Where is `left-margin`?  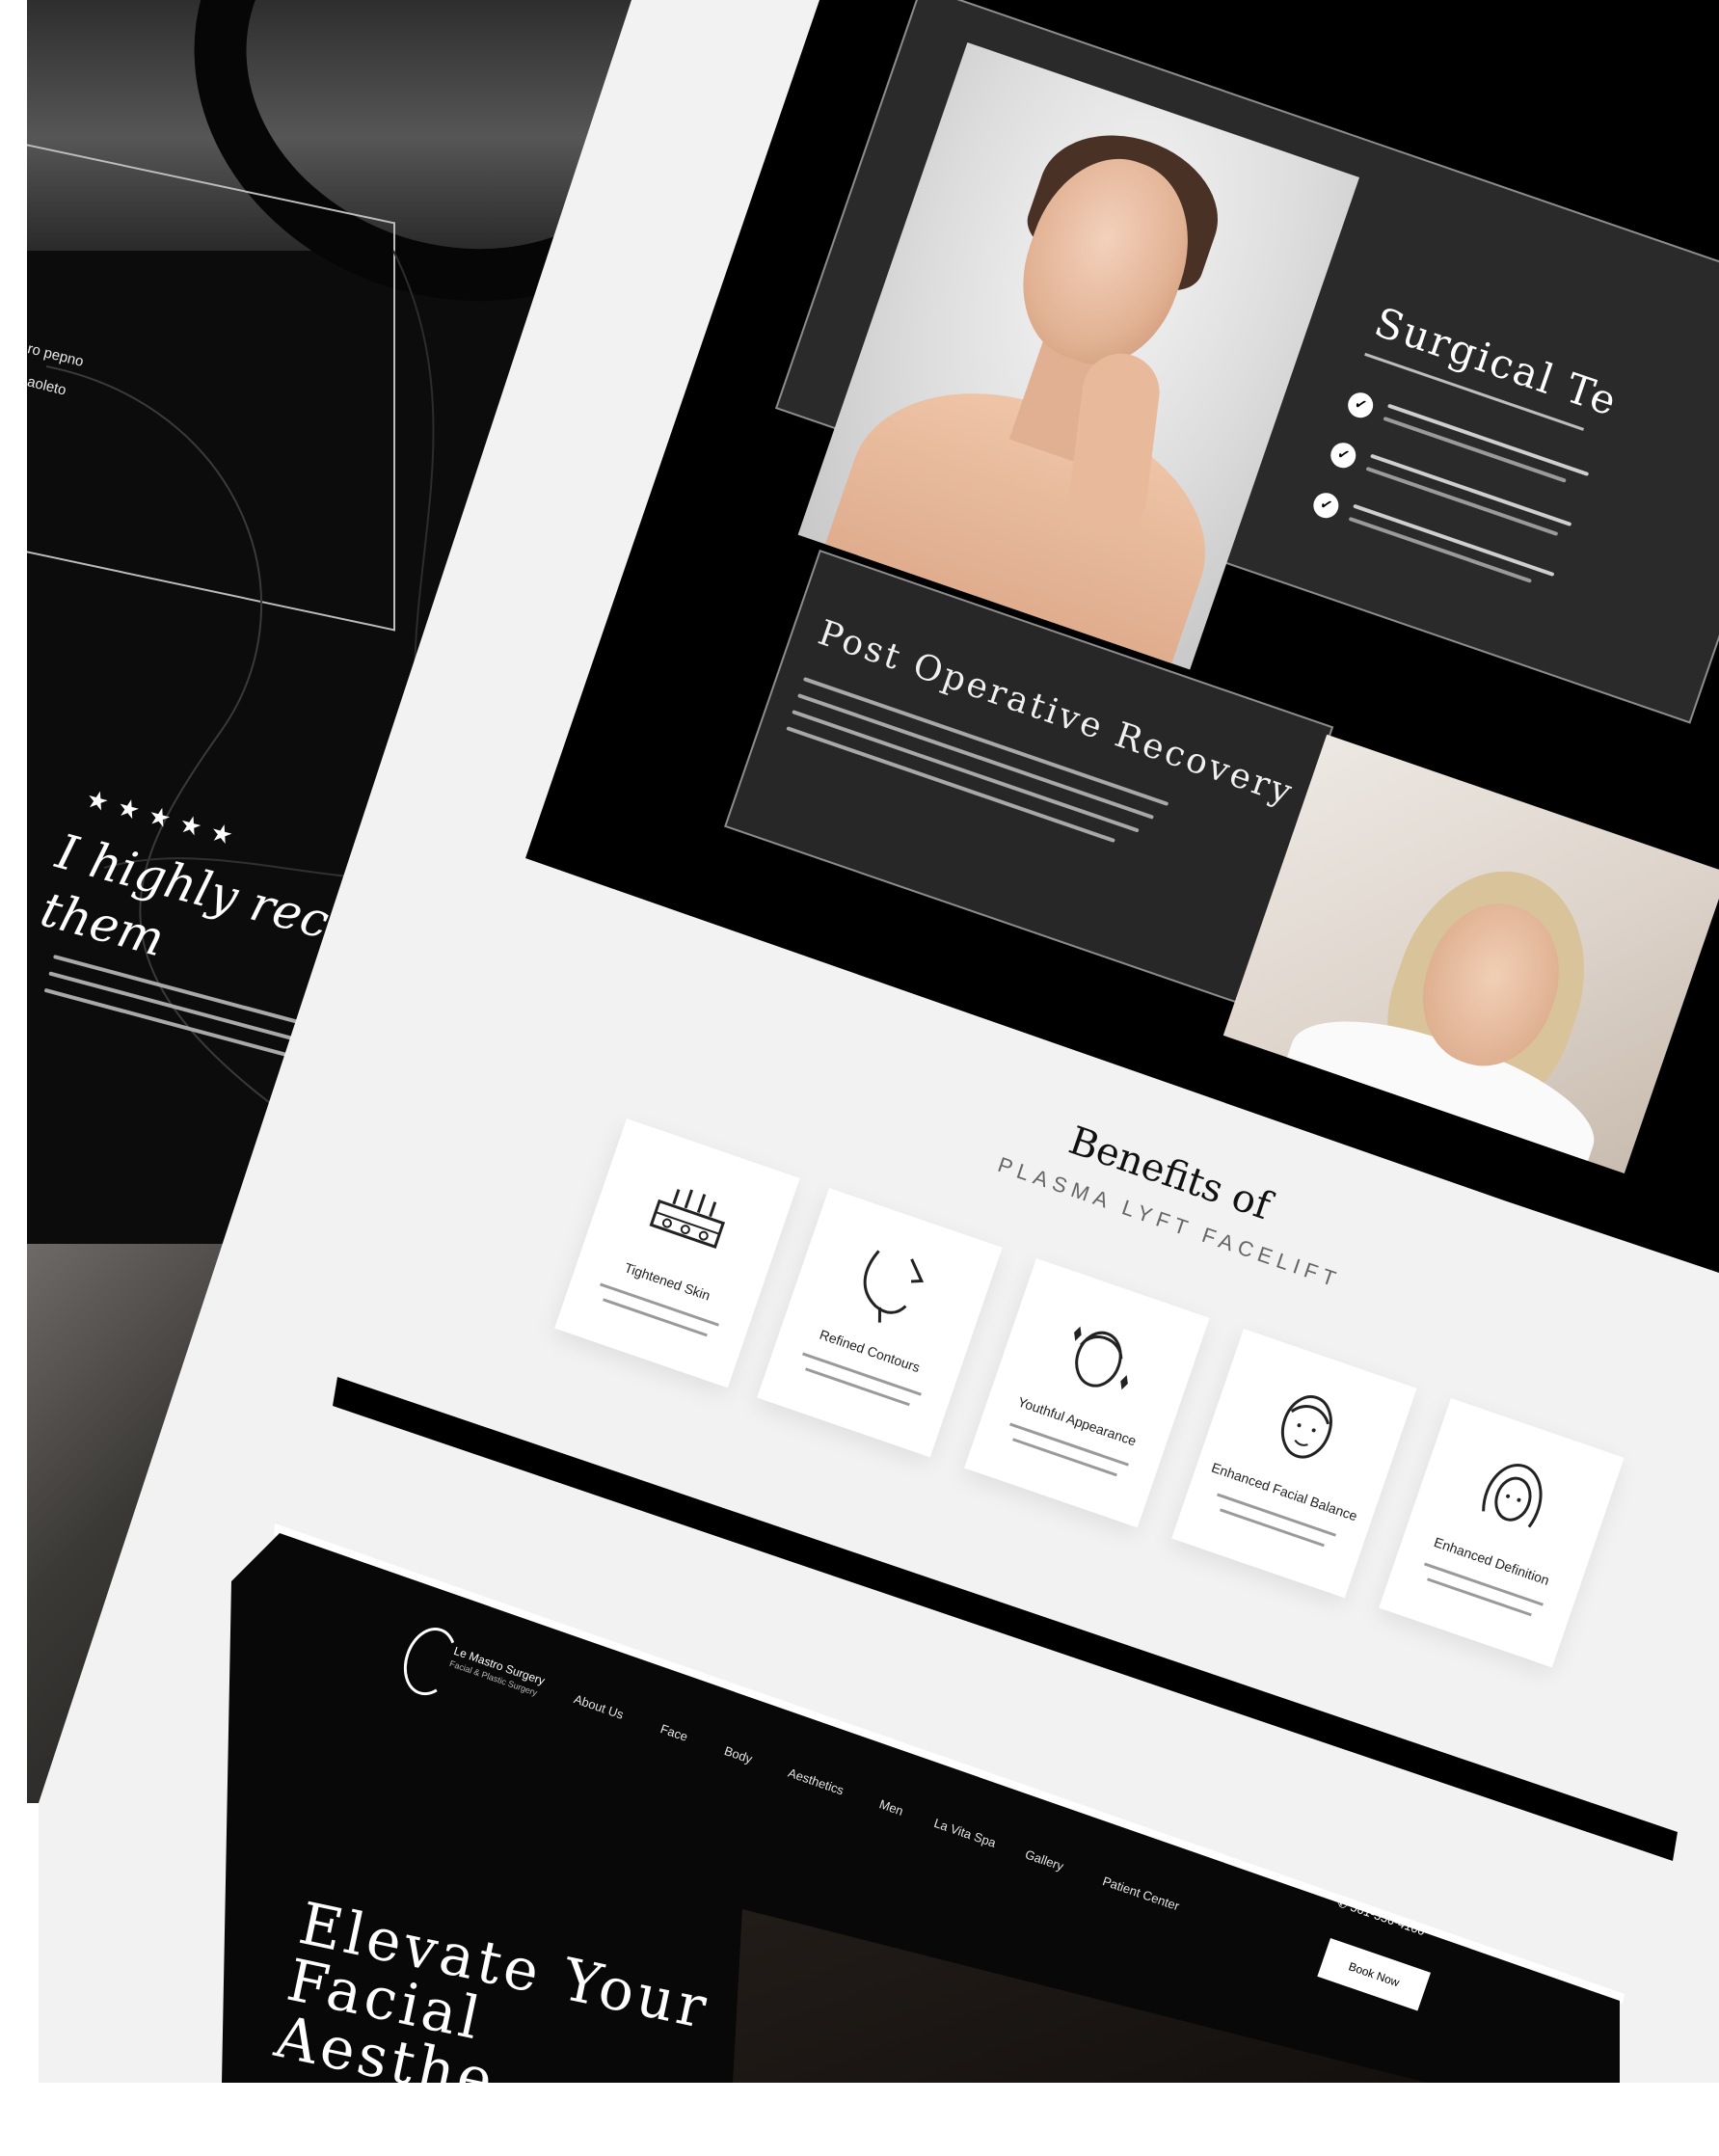
left-margin is located at coordinates (13, 1041).